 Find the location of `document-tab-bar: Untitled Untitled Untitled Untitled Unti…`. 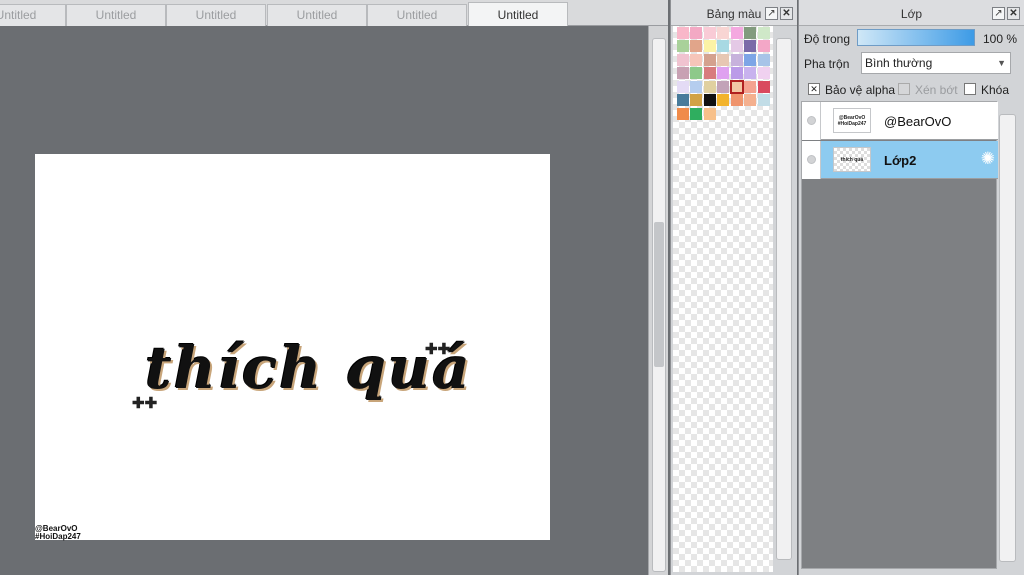

document-tab-bar: Untitled Untitled Untitled Untitled Unti… is located at coordinates (334, 13).